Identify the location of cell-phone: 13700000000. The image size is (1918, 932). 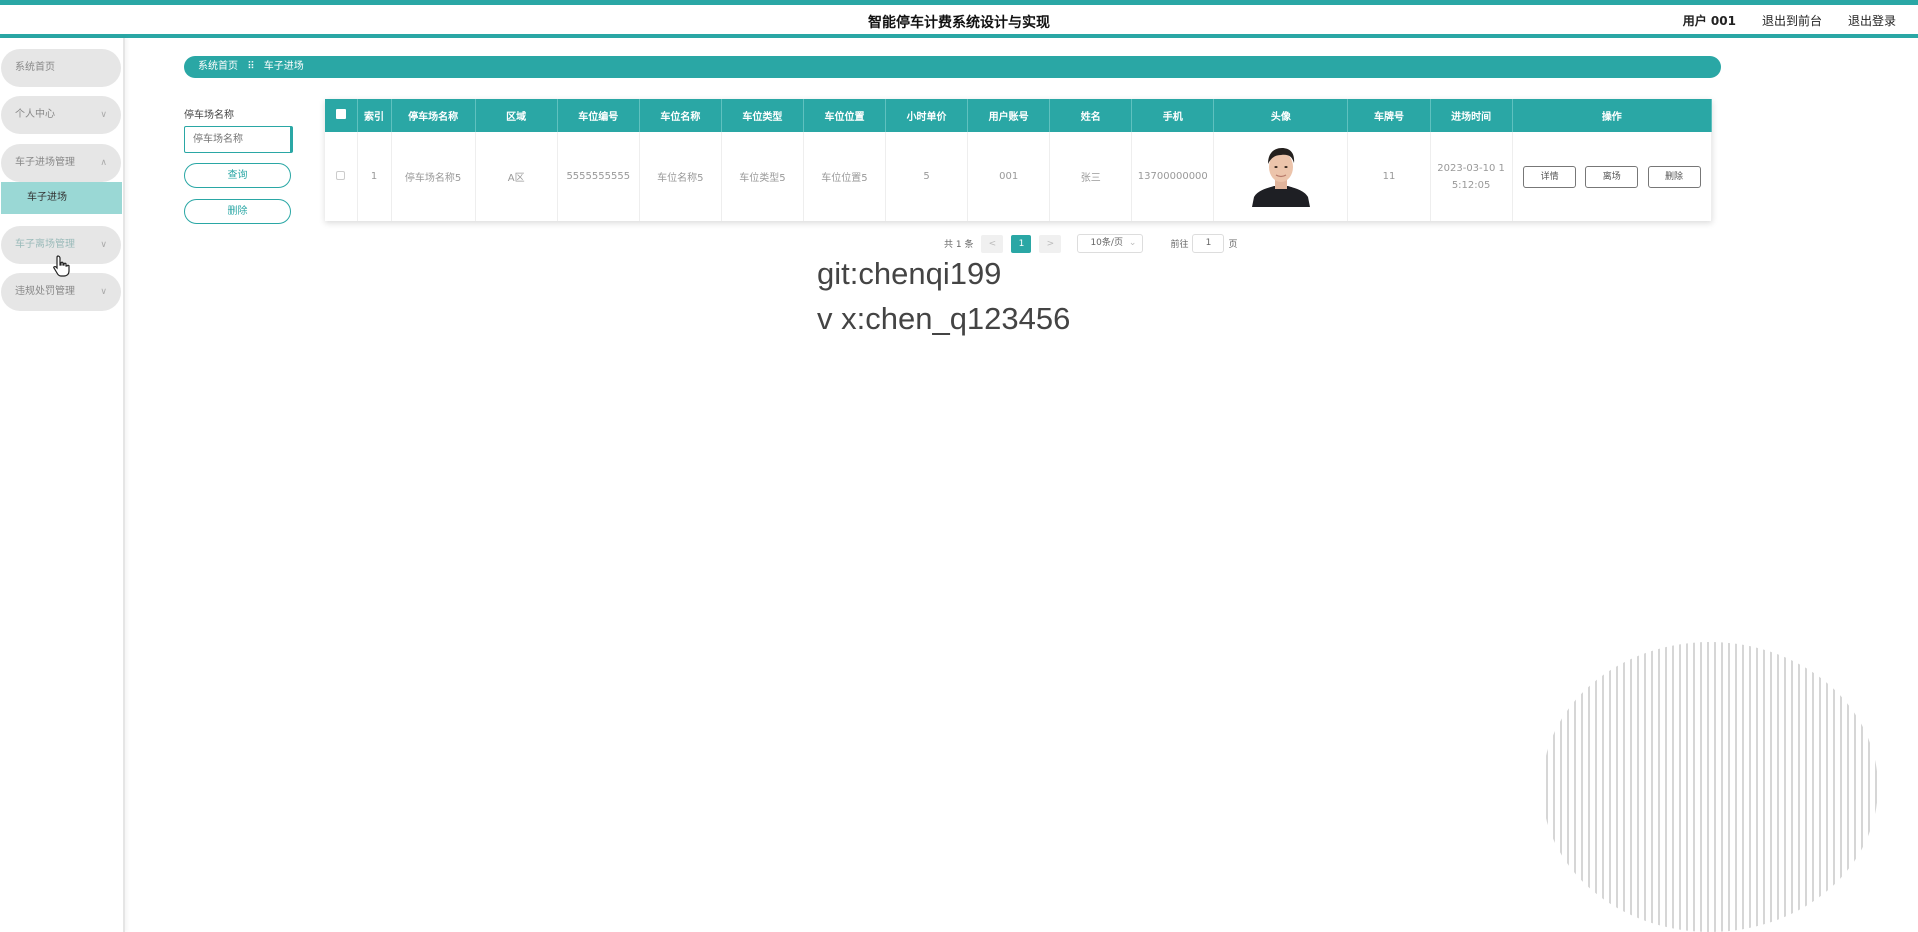
(1173, 176).